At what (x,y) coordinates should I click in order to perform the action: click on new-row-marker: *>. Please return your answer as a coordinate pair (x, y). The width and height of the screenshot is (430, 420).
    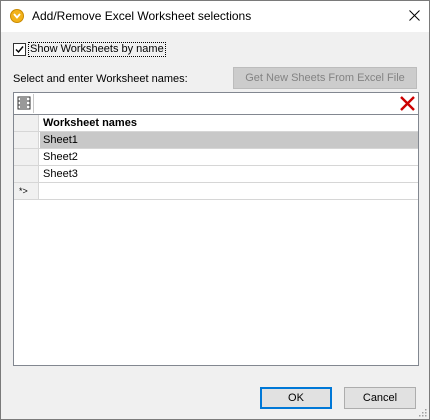
    Looking at the image, I should click on (26, 191).